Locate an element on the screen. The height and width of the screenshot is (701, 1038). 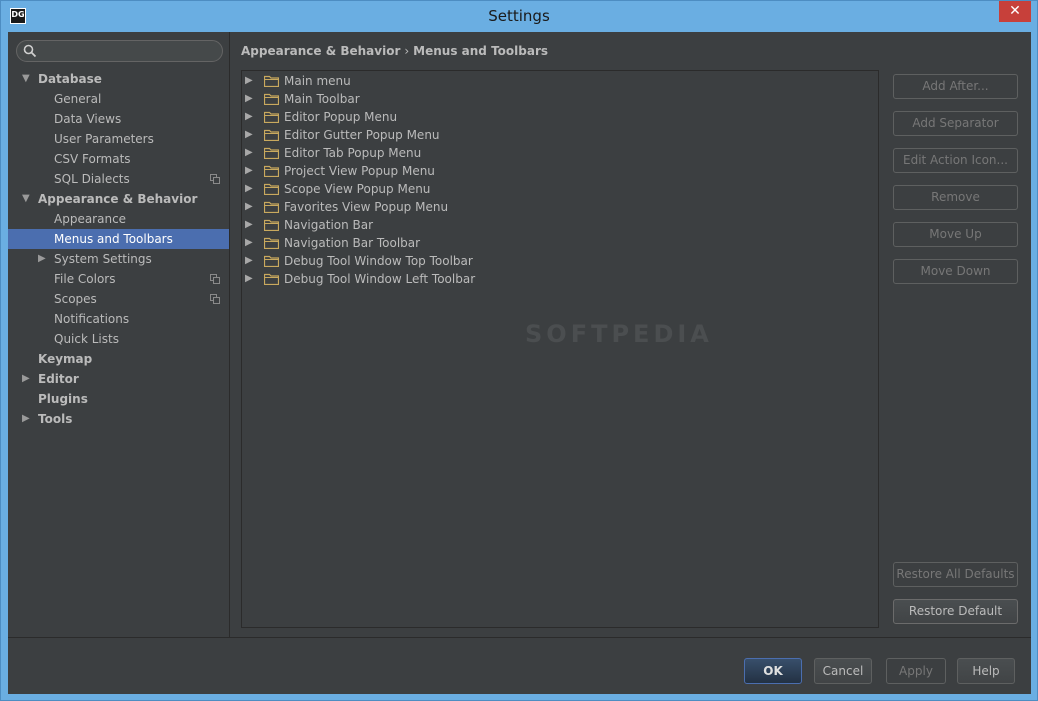
apply-button: Apply is located at coordinates (916, 671).